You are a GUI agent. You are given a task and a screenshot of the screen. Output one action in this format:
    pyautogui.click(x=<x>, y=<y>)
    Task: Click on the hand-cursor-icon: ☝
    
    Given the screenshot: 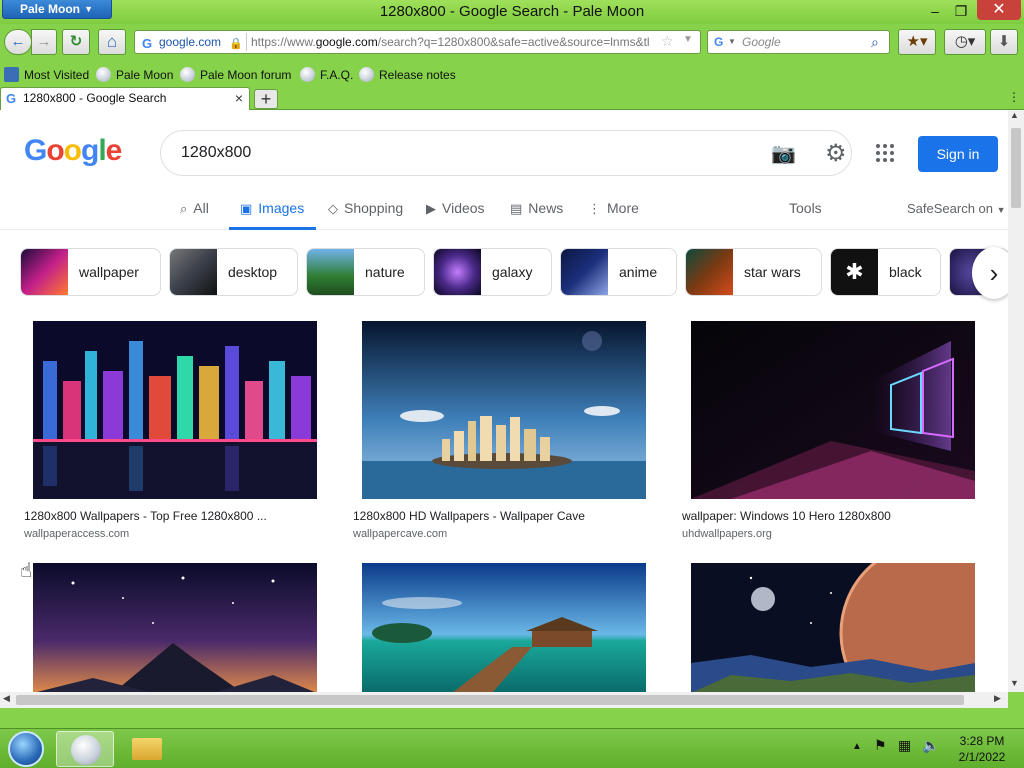 What is the action you would take?
    pyautogui.click(x=26, y=571)
    